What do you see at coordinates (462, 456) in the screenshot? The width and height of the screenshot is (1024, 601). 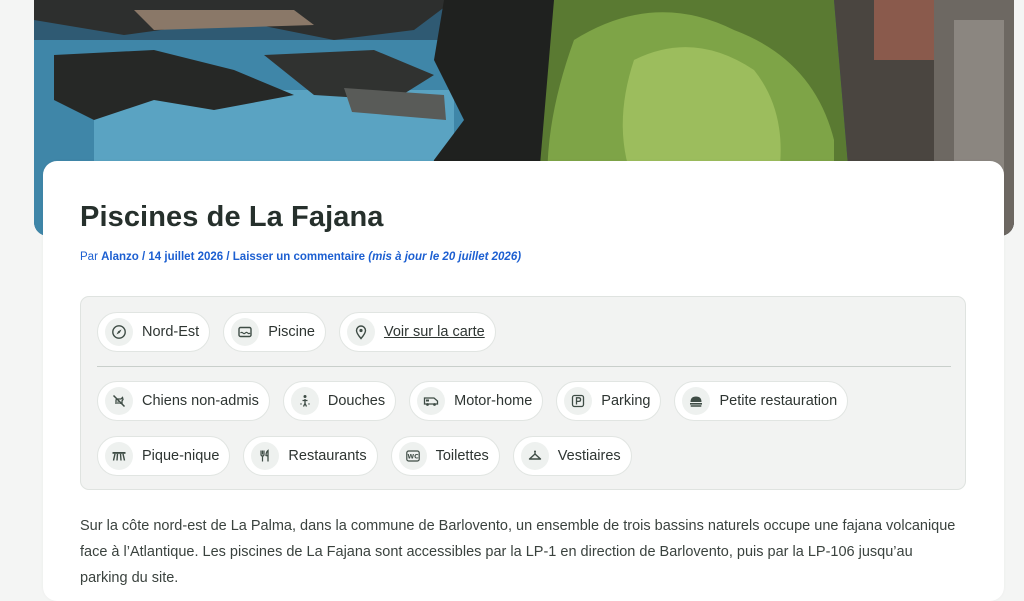 I see `amenity-label: Toilettes` at bounding box center [462, 456].